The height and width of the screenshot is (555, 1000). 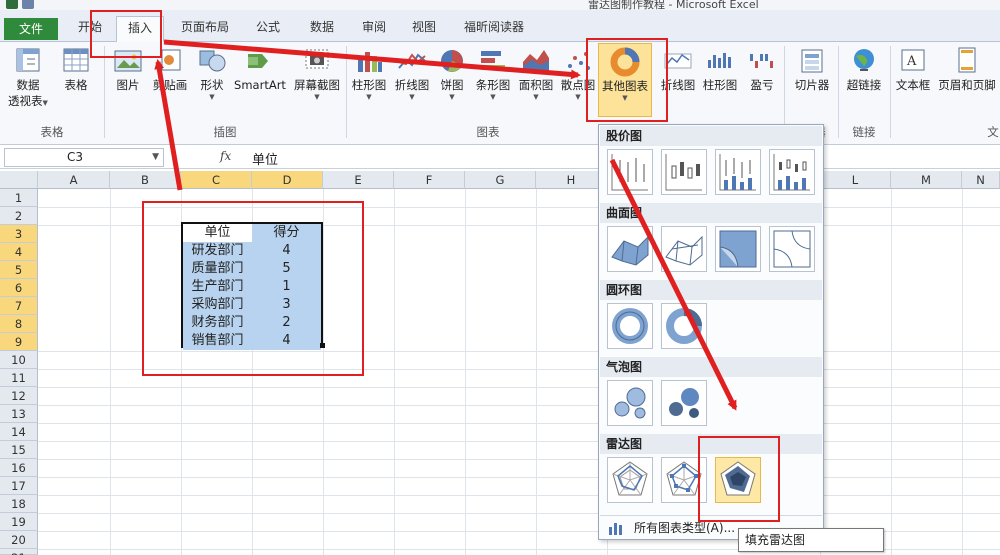 What do you see at coordinates (372, 59) in the screenshot?
I see `arrow-to-other-charts` at bounding box center [372, 59].